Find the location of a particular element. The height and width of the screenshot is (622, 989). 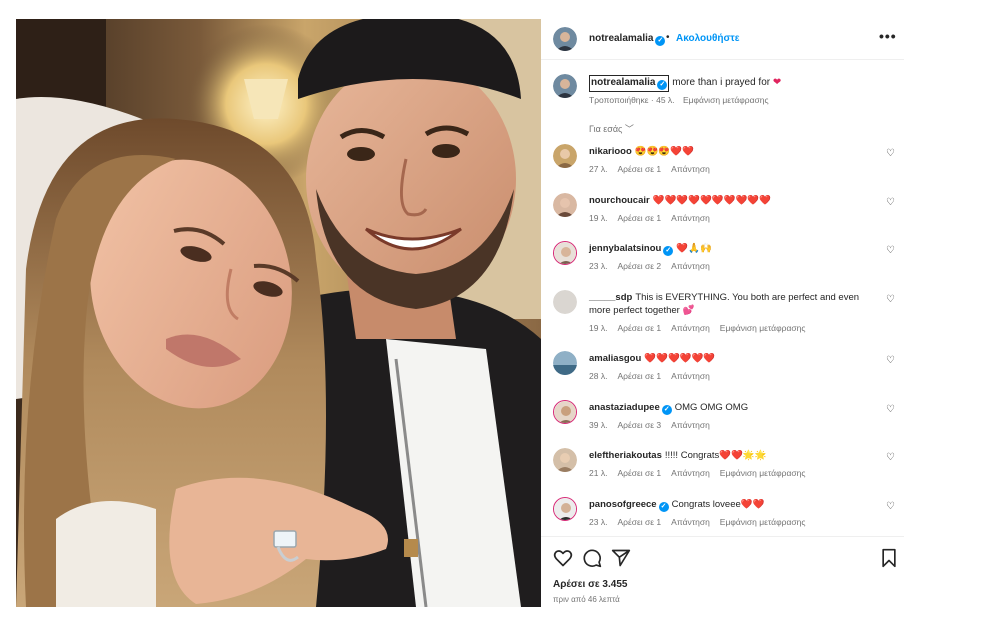

comment-username: nourchoucair is located at coordinates (619, 200).